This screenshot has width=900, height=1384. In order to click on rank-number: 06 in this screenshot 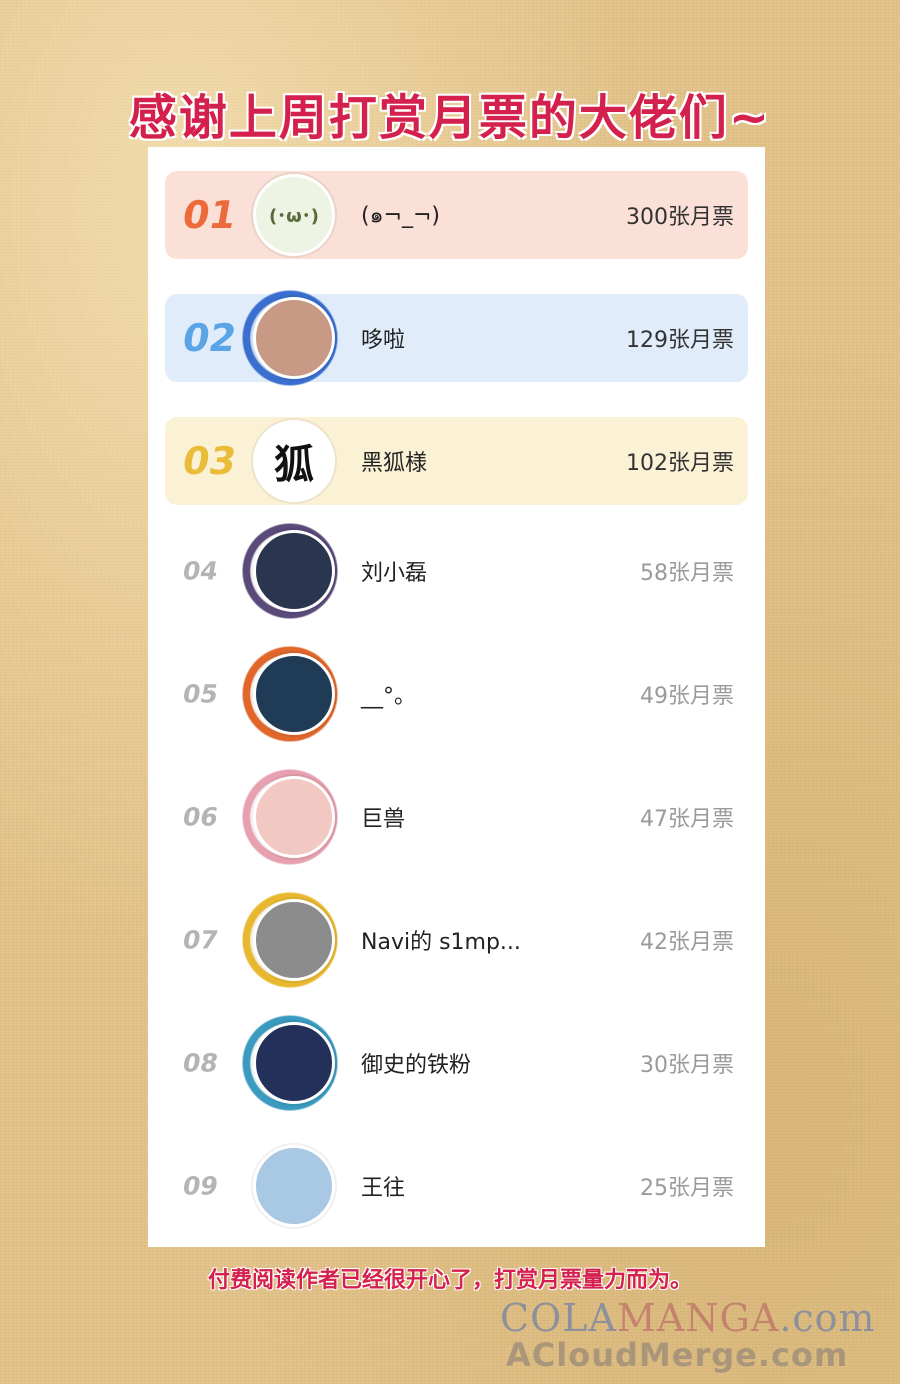, I will do `click(200, 817)`.